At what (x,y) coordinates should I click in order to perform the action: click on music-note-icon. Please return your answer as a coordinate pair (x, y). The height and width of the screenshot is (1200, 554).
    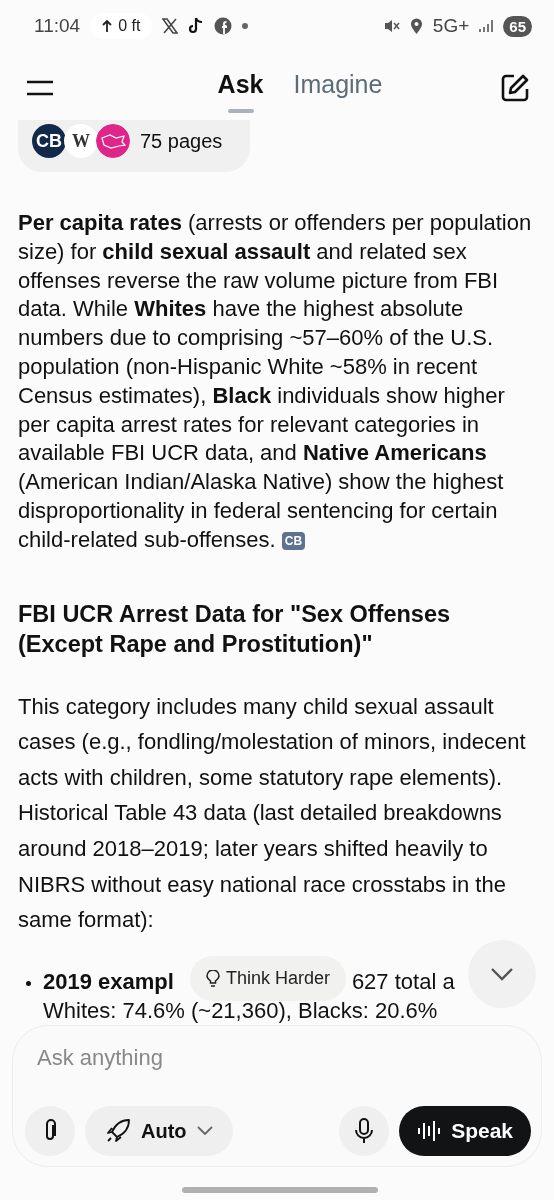
    Looking at the image, I should click on (196, 26).